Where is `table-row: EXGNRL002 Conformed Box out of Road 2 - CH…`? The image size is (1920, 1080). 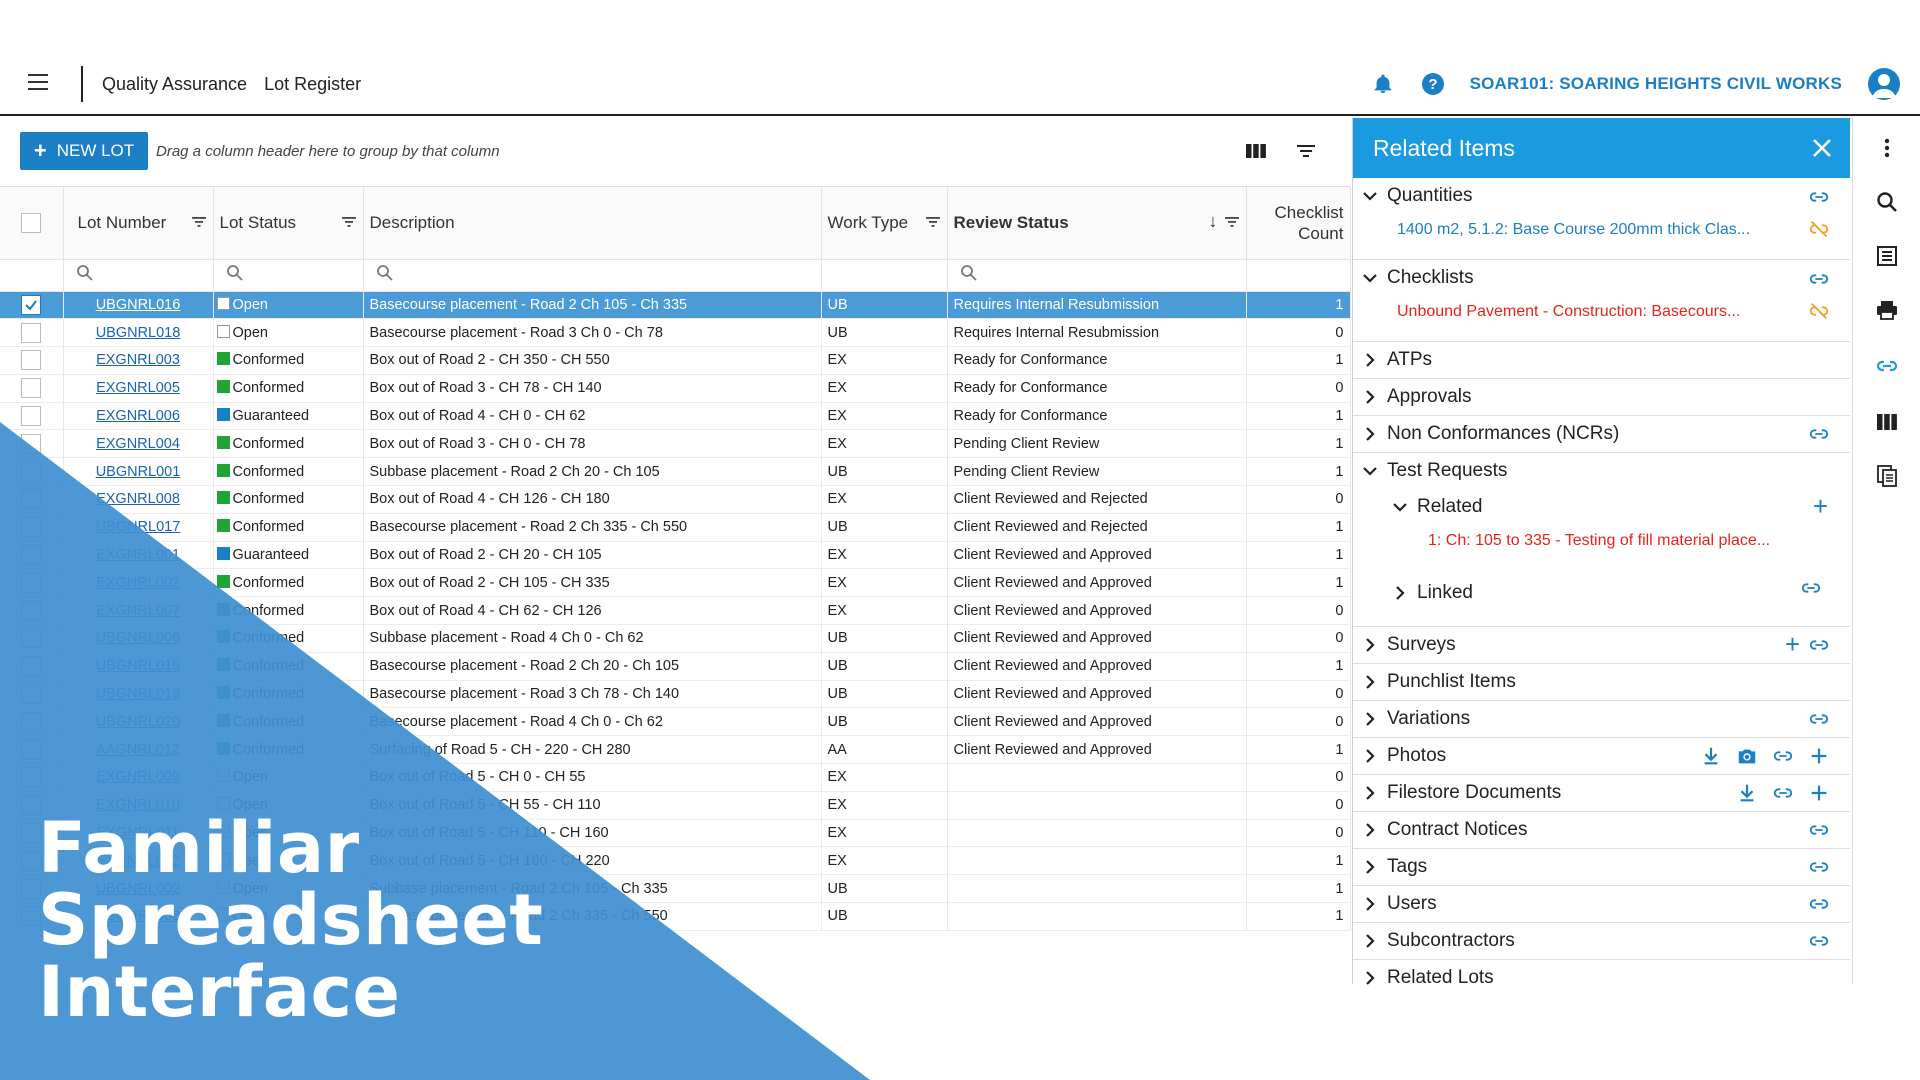 table-row: EXGNRL002 Conformed Box out of Road 2 - CH… is located at coordinates (675, 583).